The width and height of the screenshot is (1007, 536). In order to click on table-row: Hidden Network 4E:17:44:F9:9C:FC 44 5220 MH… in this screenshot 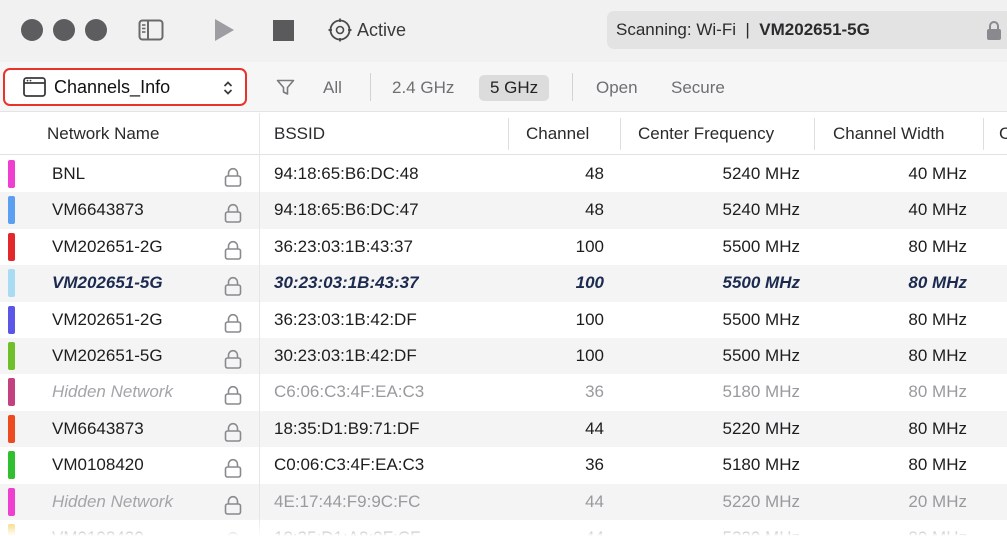, I will do `click(503, 501)`.